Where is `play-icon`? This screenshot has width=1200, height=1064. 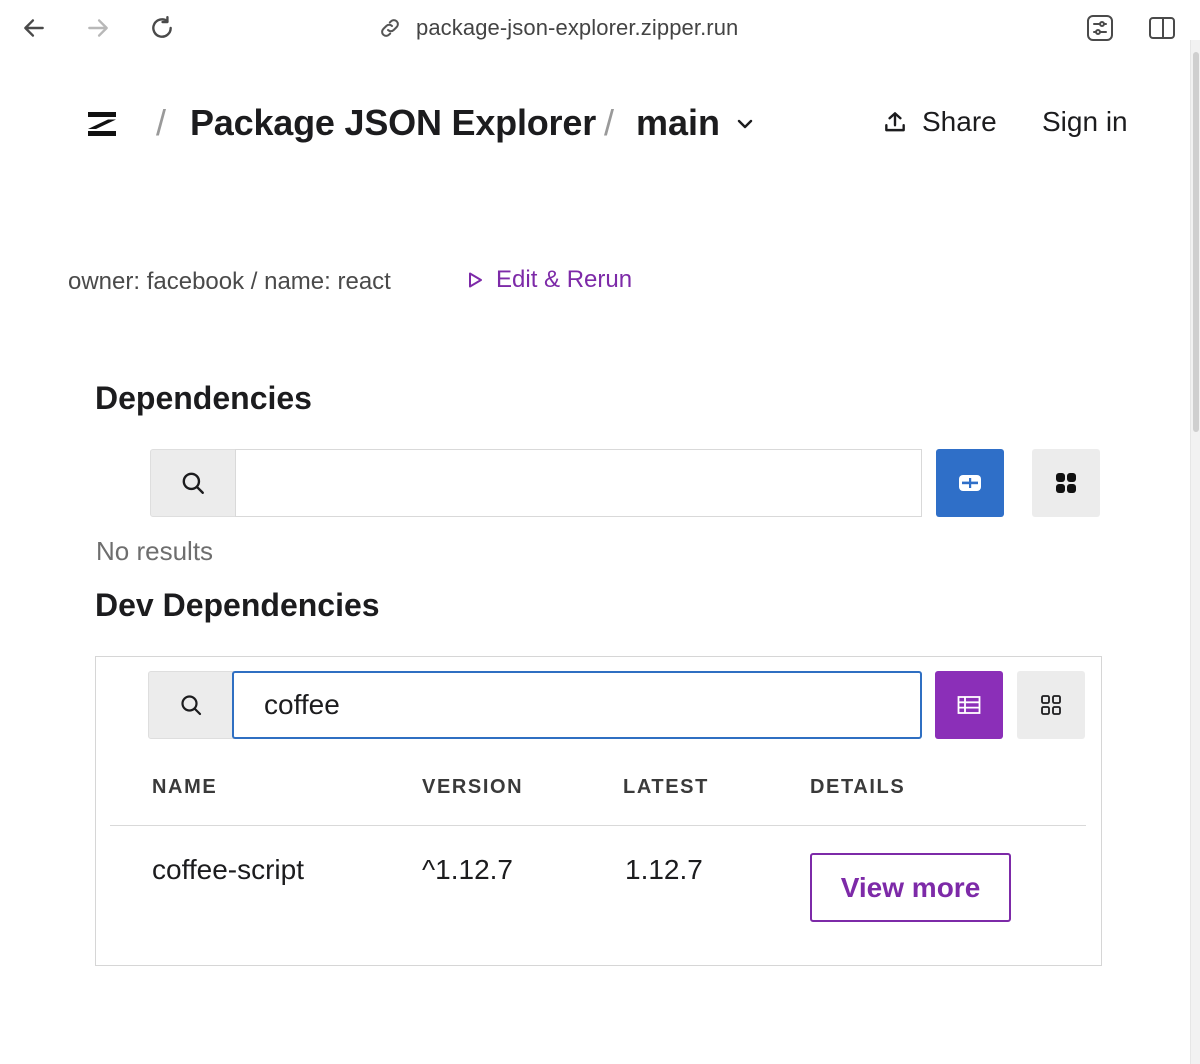 play-icon is located at coordinates (475, 280).